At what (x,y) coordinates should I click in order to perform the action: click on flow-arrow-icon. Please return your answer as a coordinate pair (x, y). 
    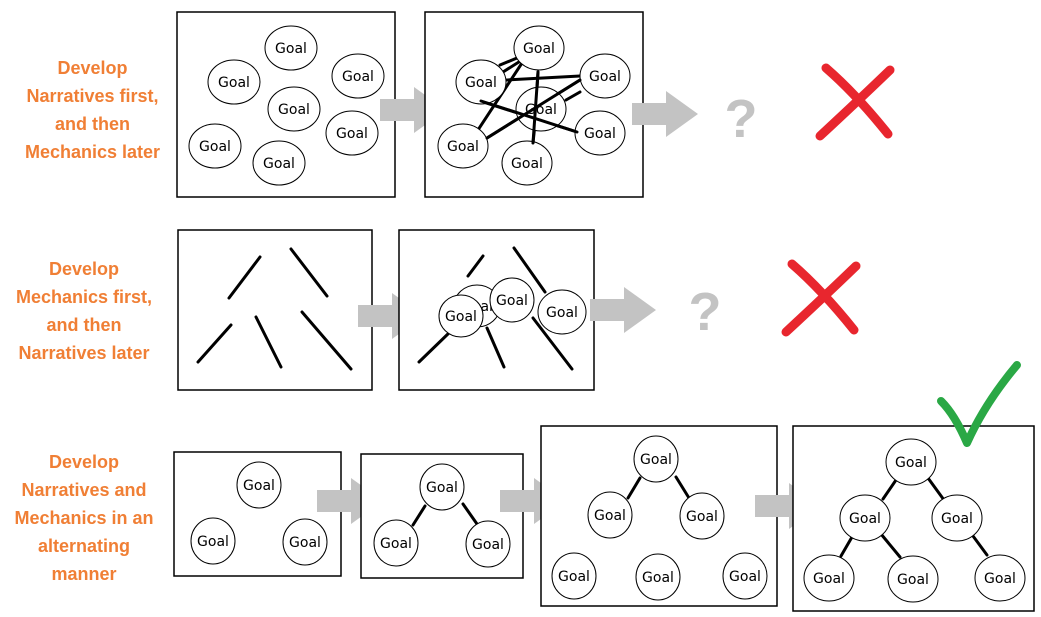
    Looking at the image, I should click on (623, 310).